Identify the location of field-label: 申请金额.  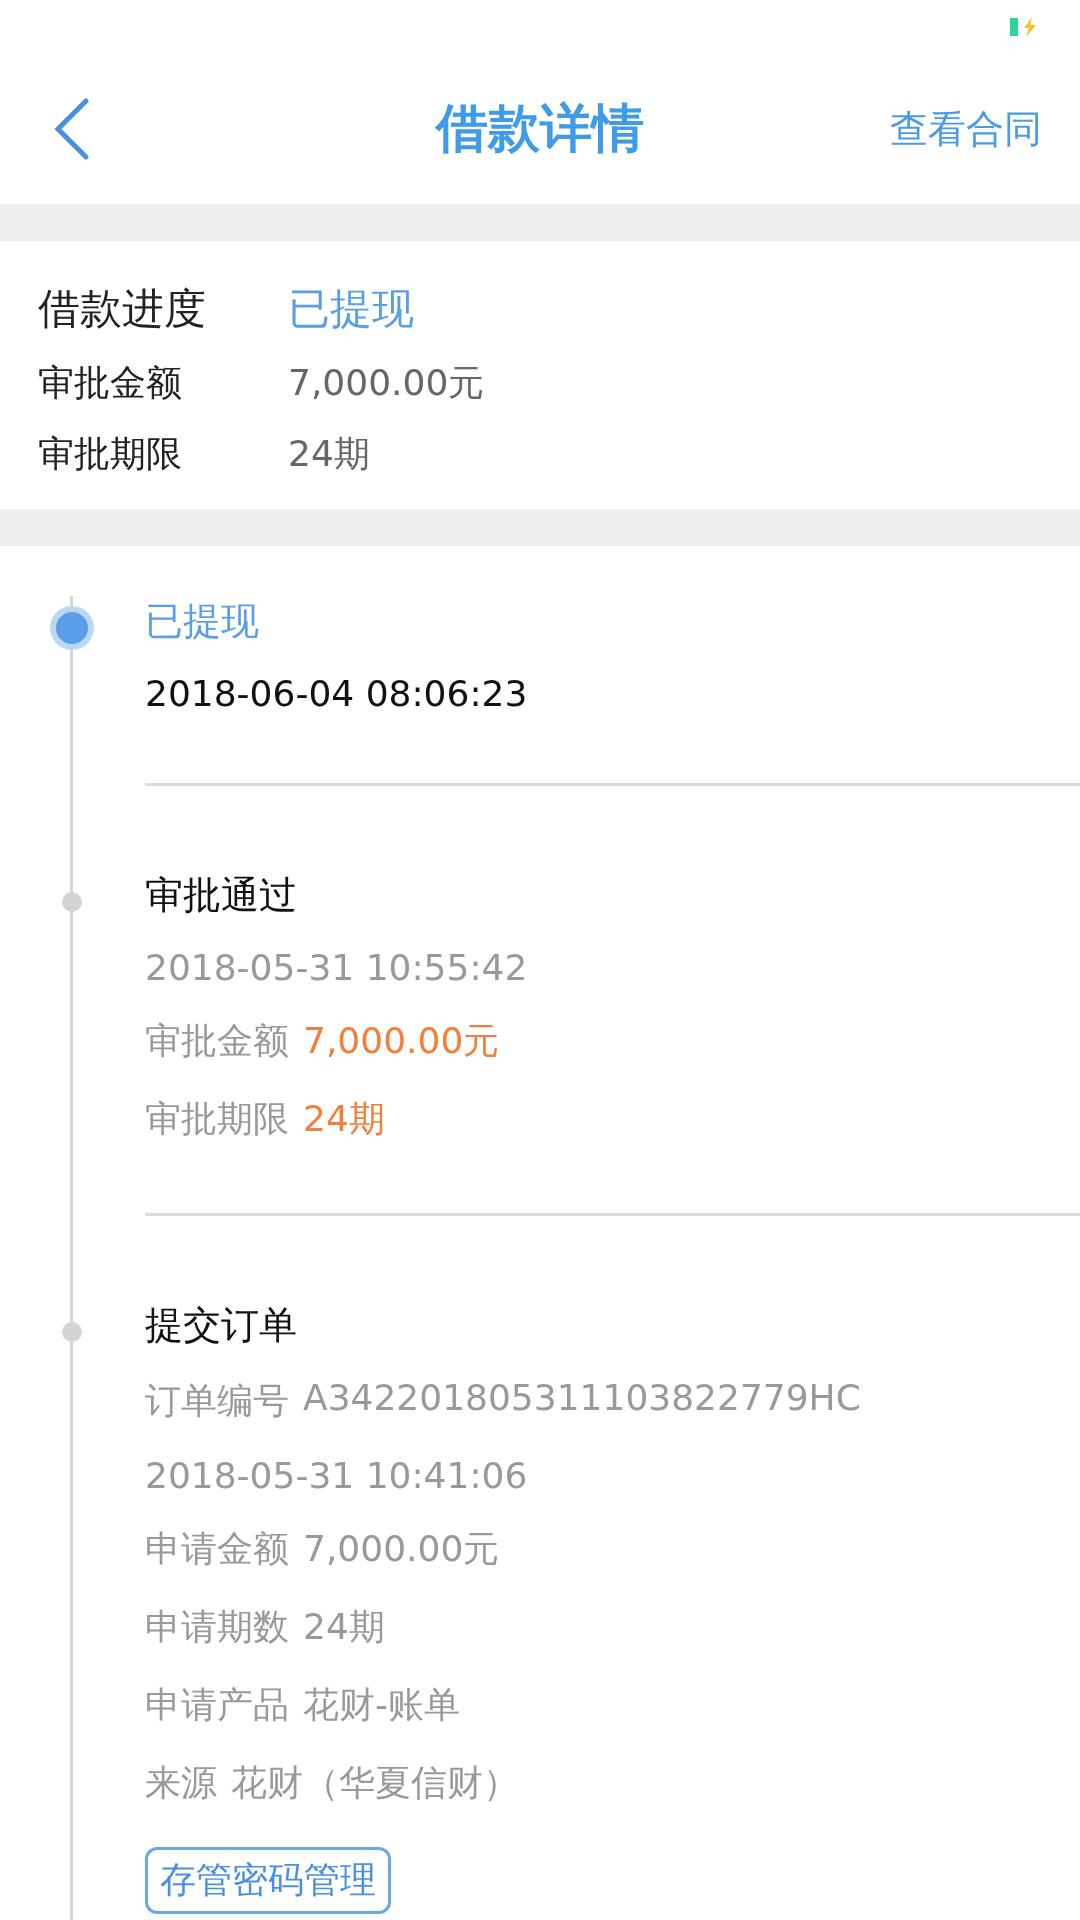
(217, 1549).